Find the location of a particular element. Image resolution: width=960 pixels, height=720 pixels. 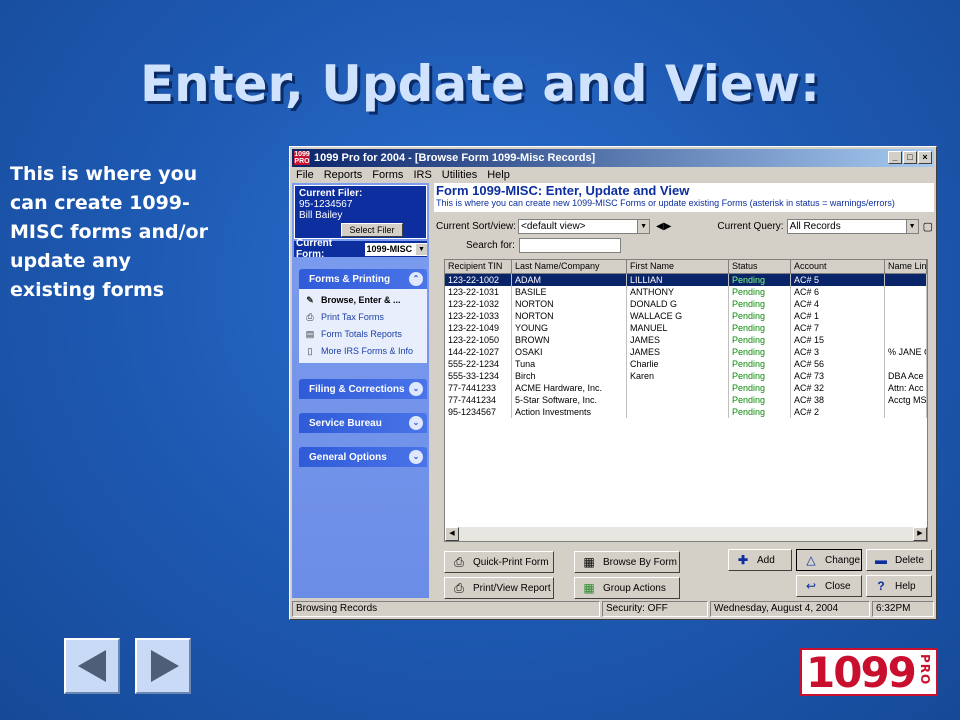

change-button: △ Change is located at coordinates (829, 560).